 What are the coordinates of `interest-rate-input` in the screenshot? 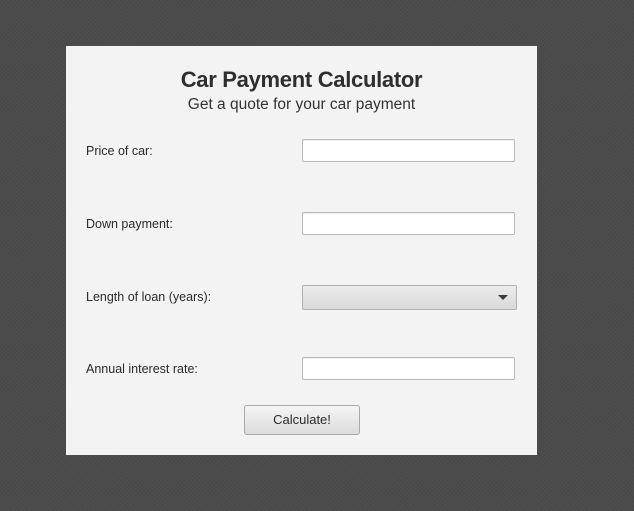 It's located at (408, 368).